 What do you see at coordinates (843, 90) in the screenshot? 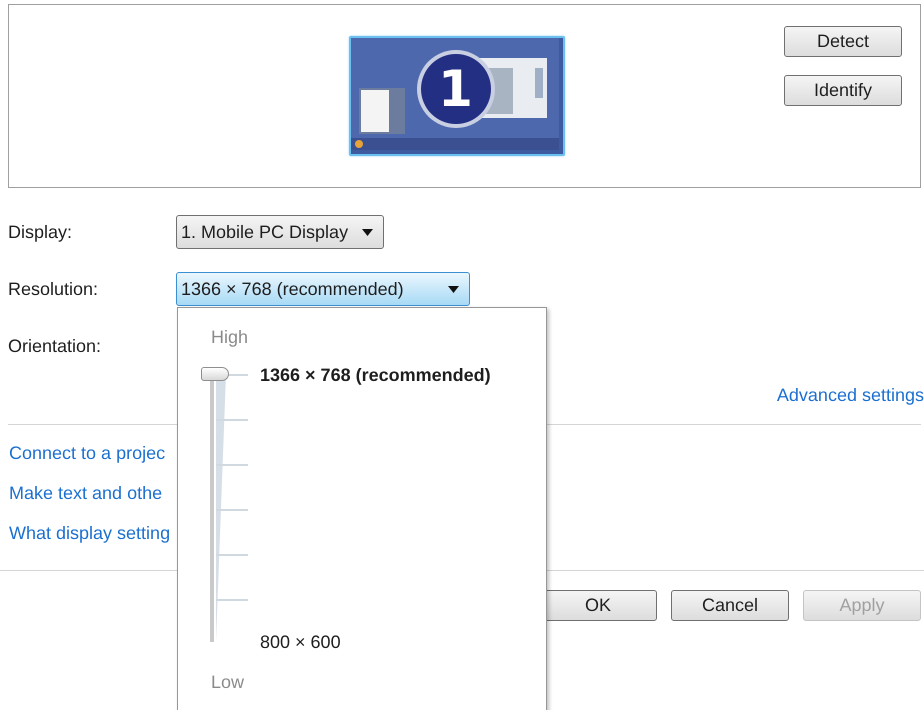
I see `preview-button: Identify` at bounding box center [843, 90].